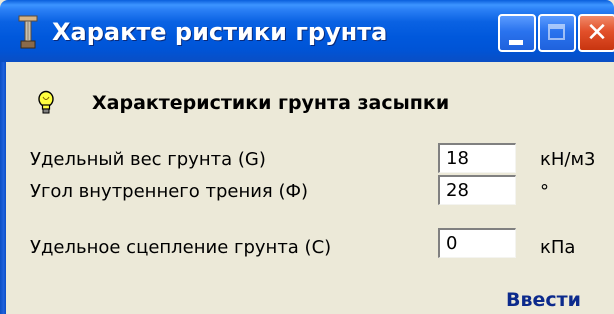  I want to click on unit-weight-input, so click(477, 158).